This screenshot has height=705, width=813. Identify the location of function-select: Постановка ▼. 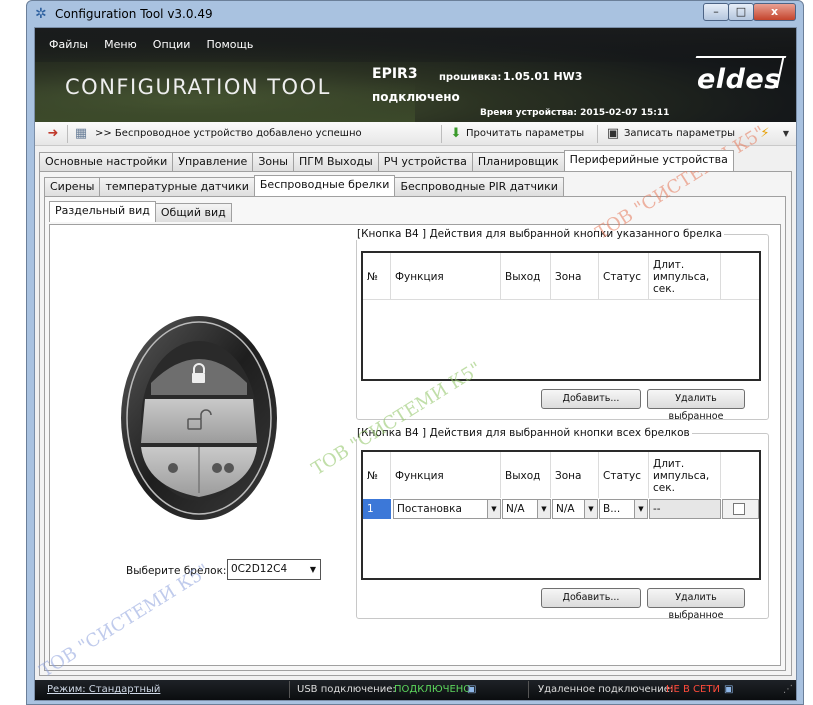
(447, 509).